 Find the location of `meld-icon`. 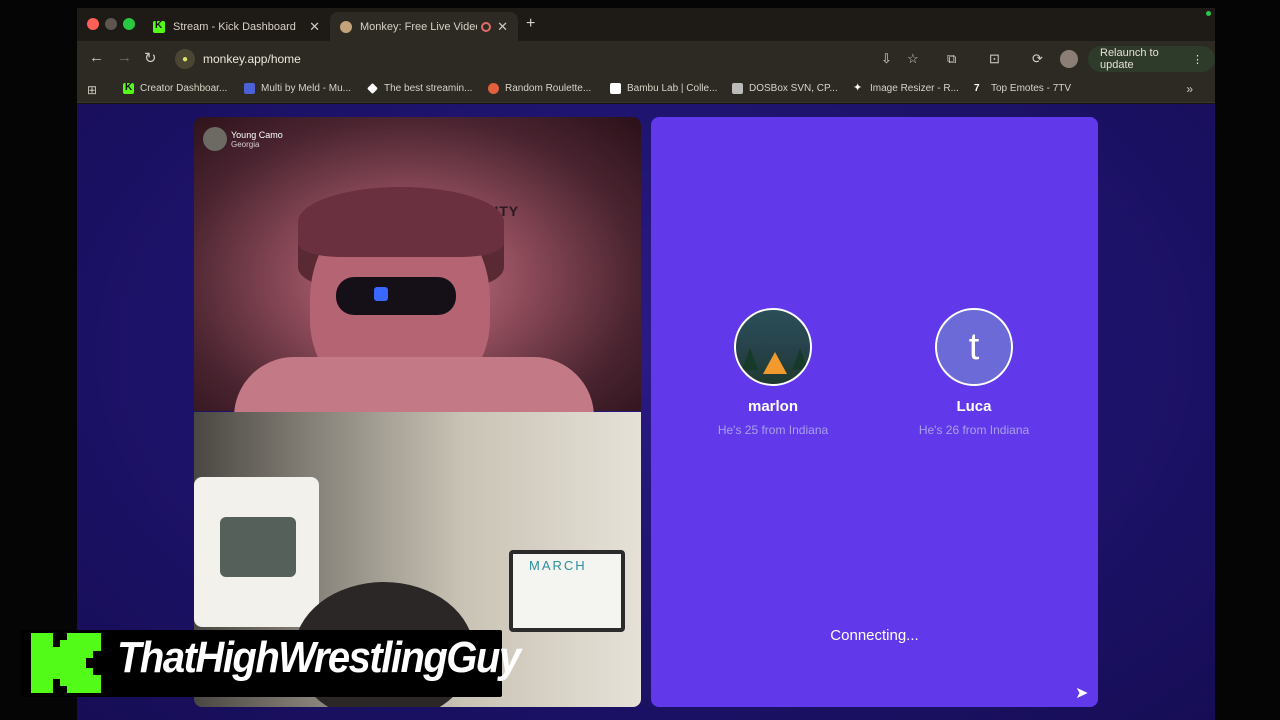

meld-icon is located at coordinates (249, 88).